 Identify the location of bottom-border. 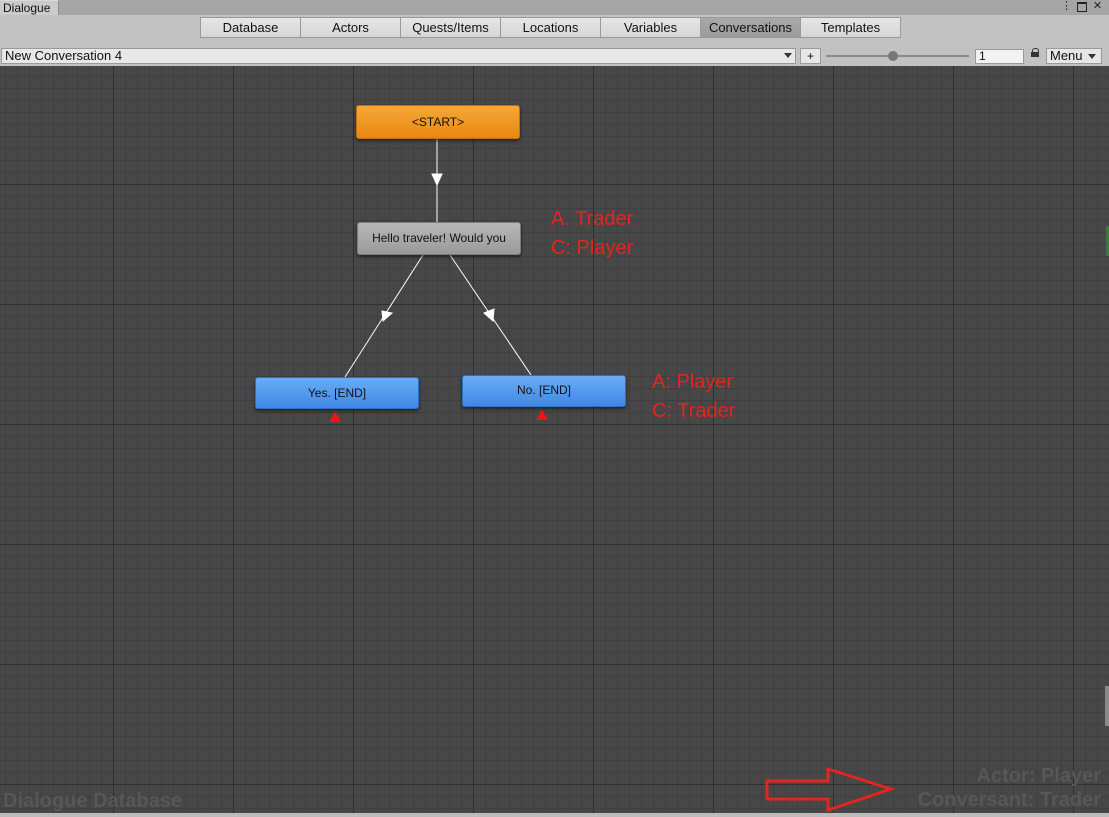
(554, 815).